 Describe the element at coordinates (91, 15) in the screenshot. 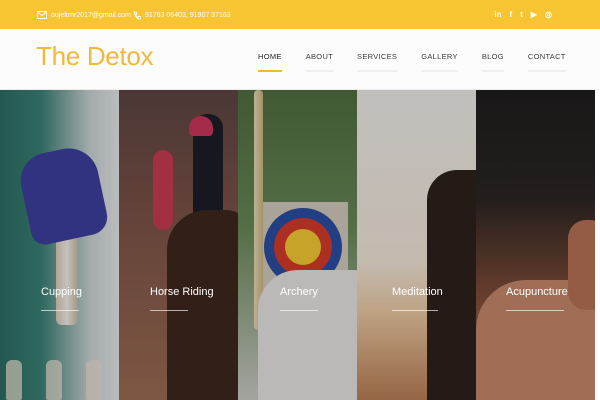

I see `email-text: oujeltrnr2017@gmail.com` at that location.